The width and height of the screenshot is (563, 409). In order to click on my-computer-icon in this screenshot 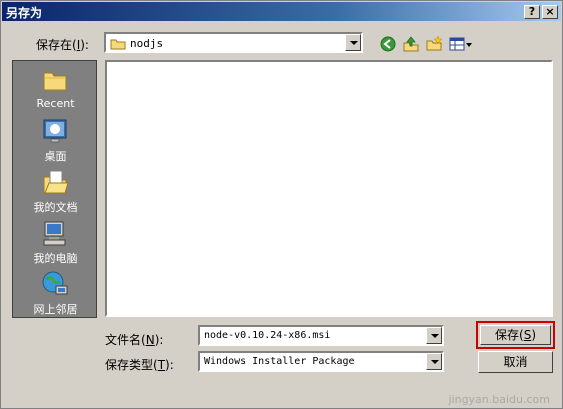, I will do `click(54, 233)`.